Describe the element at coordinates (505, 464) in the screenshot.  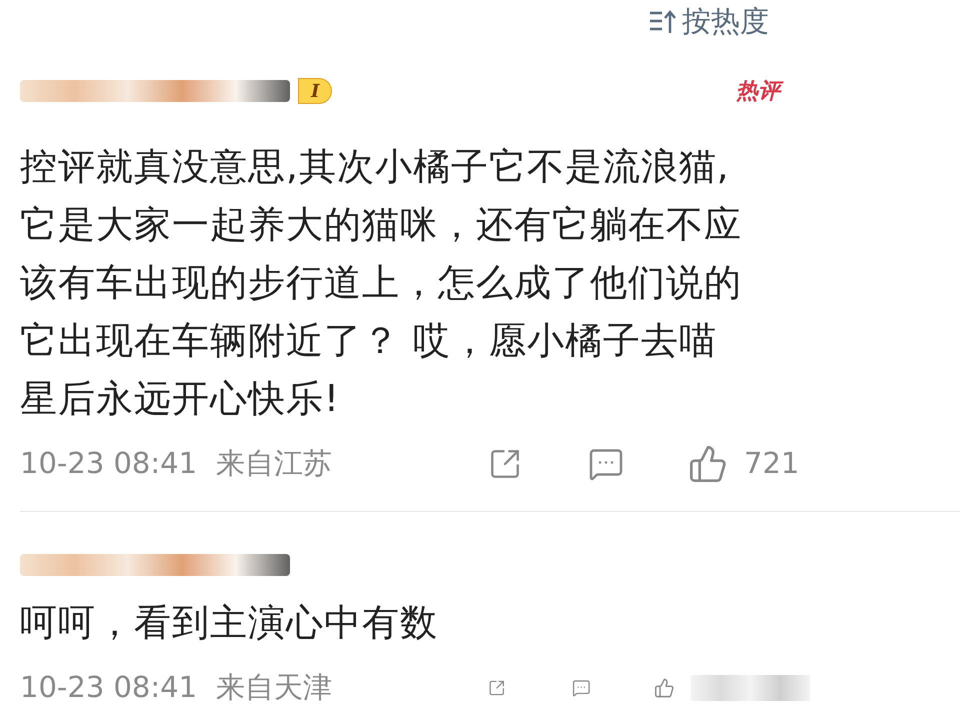
I see `share-icon` at that location.